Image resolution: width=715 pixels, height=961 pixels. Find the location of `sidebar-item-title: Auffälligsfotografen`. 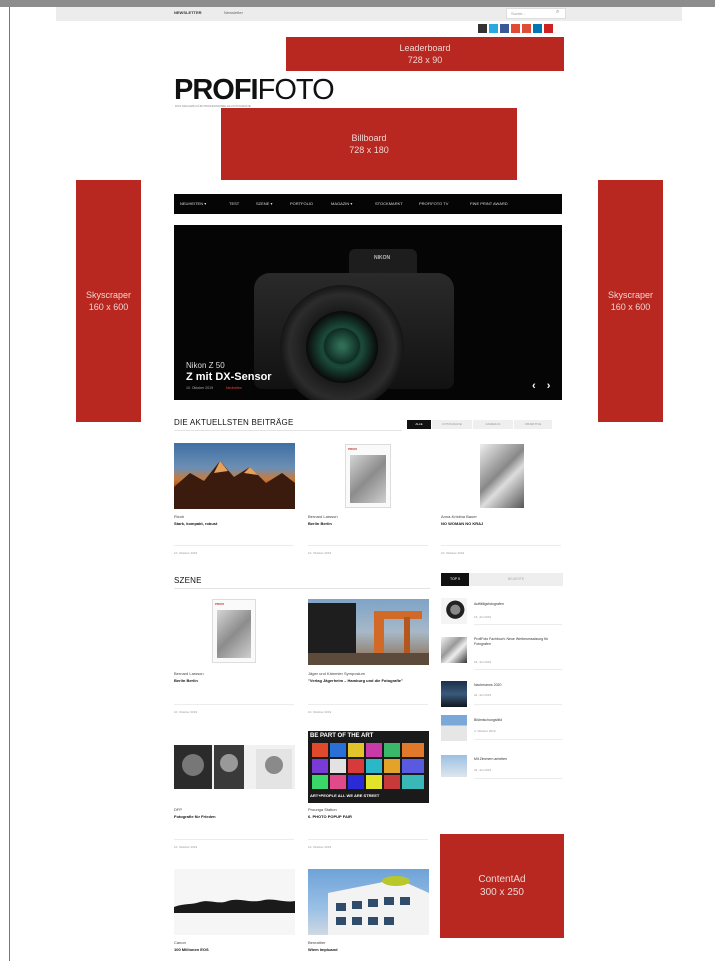

sidebar-item-title: Auffälligsfotografen is located at coordinates (516, 604).